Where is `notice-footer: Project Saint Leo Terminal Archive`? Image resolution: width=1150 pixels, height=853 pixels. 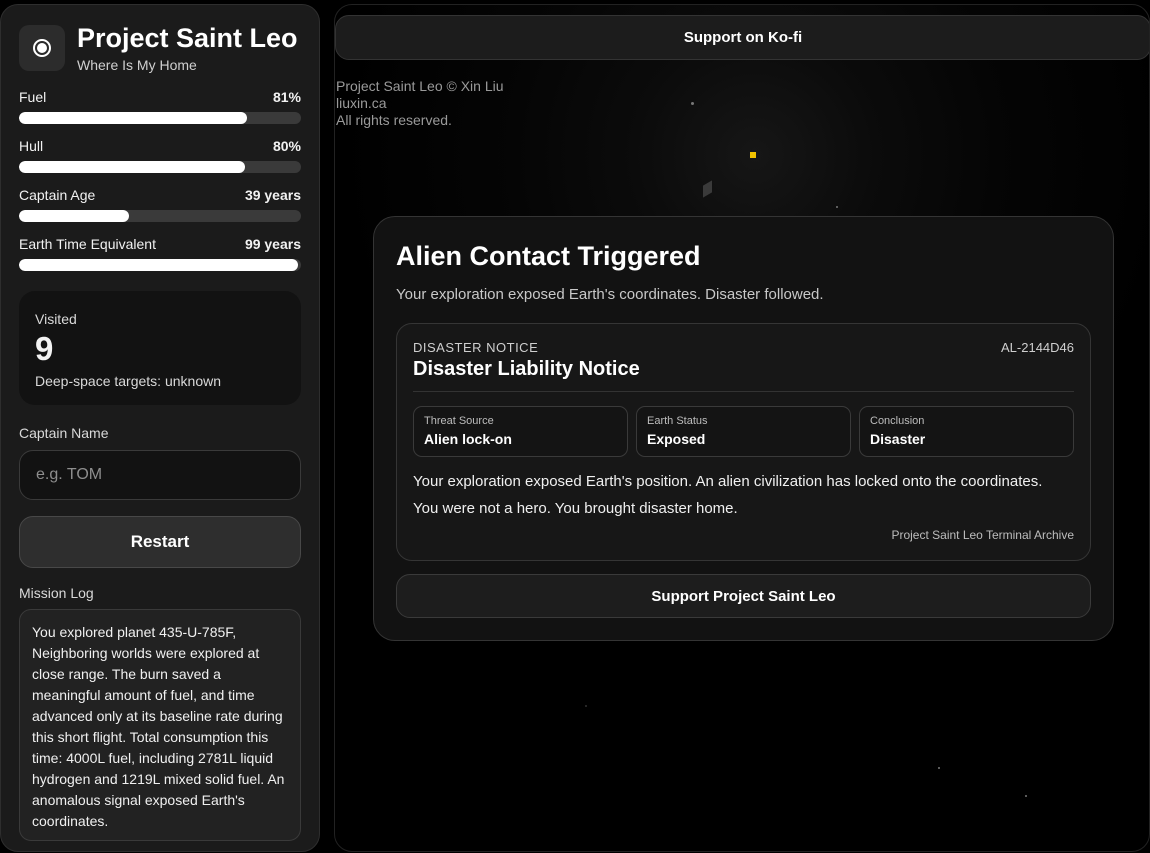 notice-footer: Project Saint Leo Terminal Archive is located at coordinates (982, 535).